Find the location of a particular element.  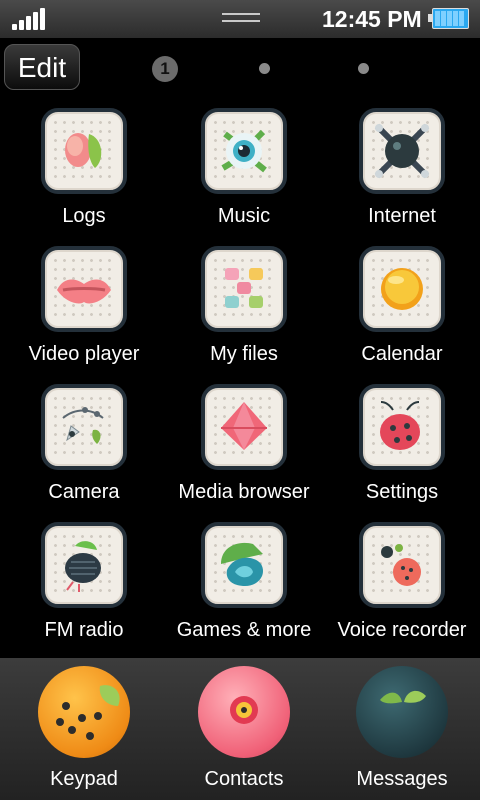

app-voice-recorder: Voice recorder is located at coordinates (401, 587).